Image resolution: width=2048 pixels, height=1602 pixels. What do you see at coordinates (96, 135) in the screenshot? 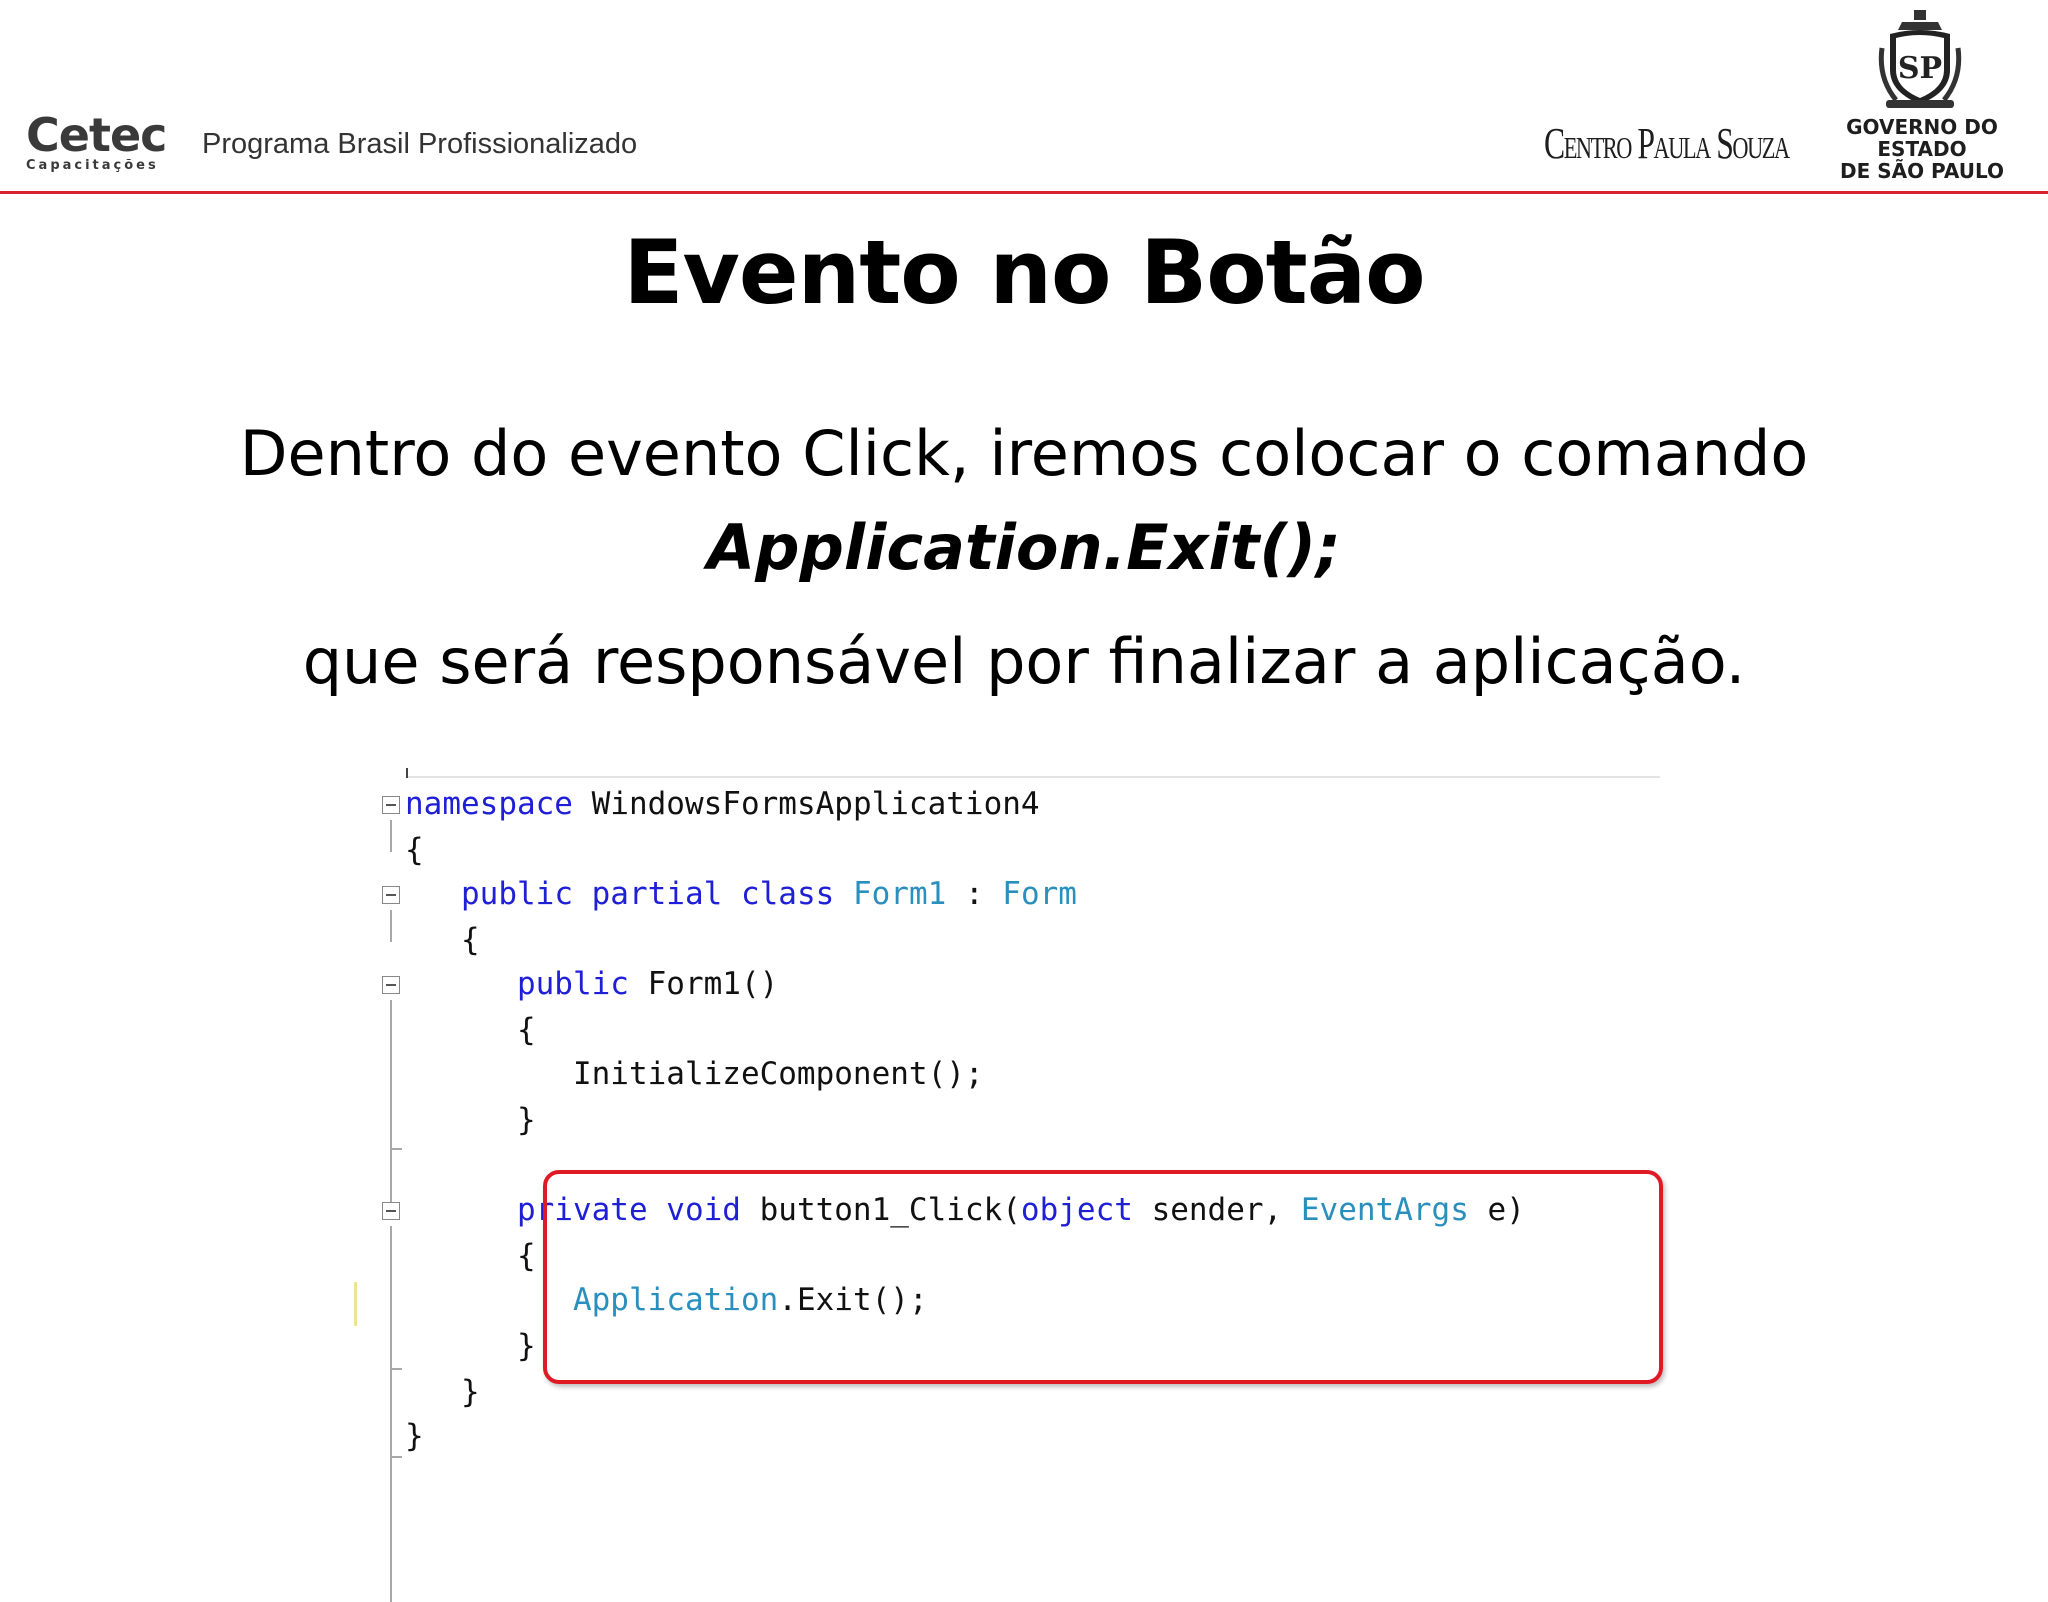
I see `cetec-logo-name: Cetec` at bounding box center [96, 135].